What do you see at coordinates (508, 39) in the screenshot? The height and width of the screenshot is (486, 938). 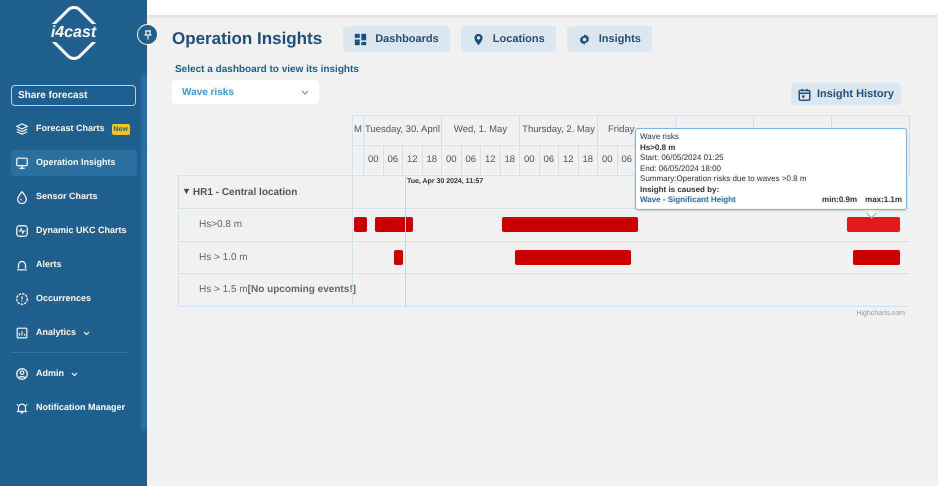 I see `tab-button: Locations` at bounding box center [508, 39].